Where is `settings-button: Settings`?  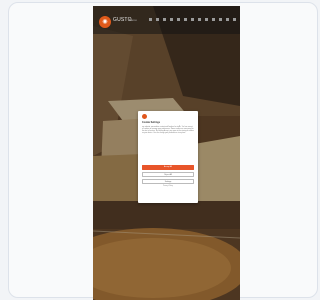
settings-button: Settings is located at coordinates (168, 181).